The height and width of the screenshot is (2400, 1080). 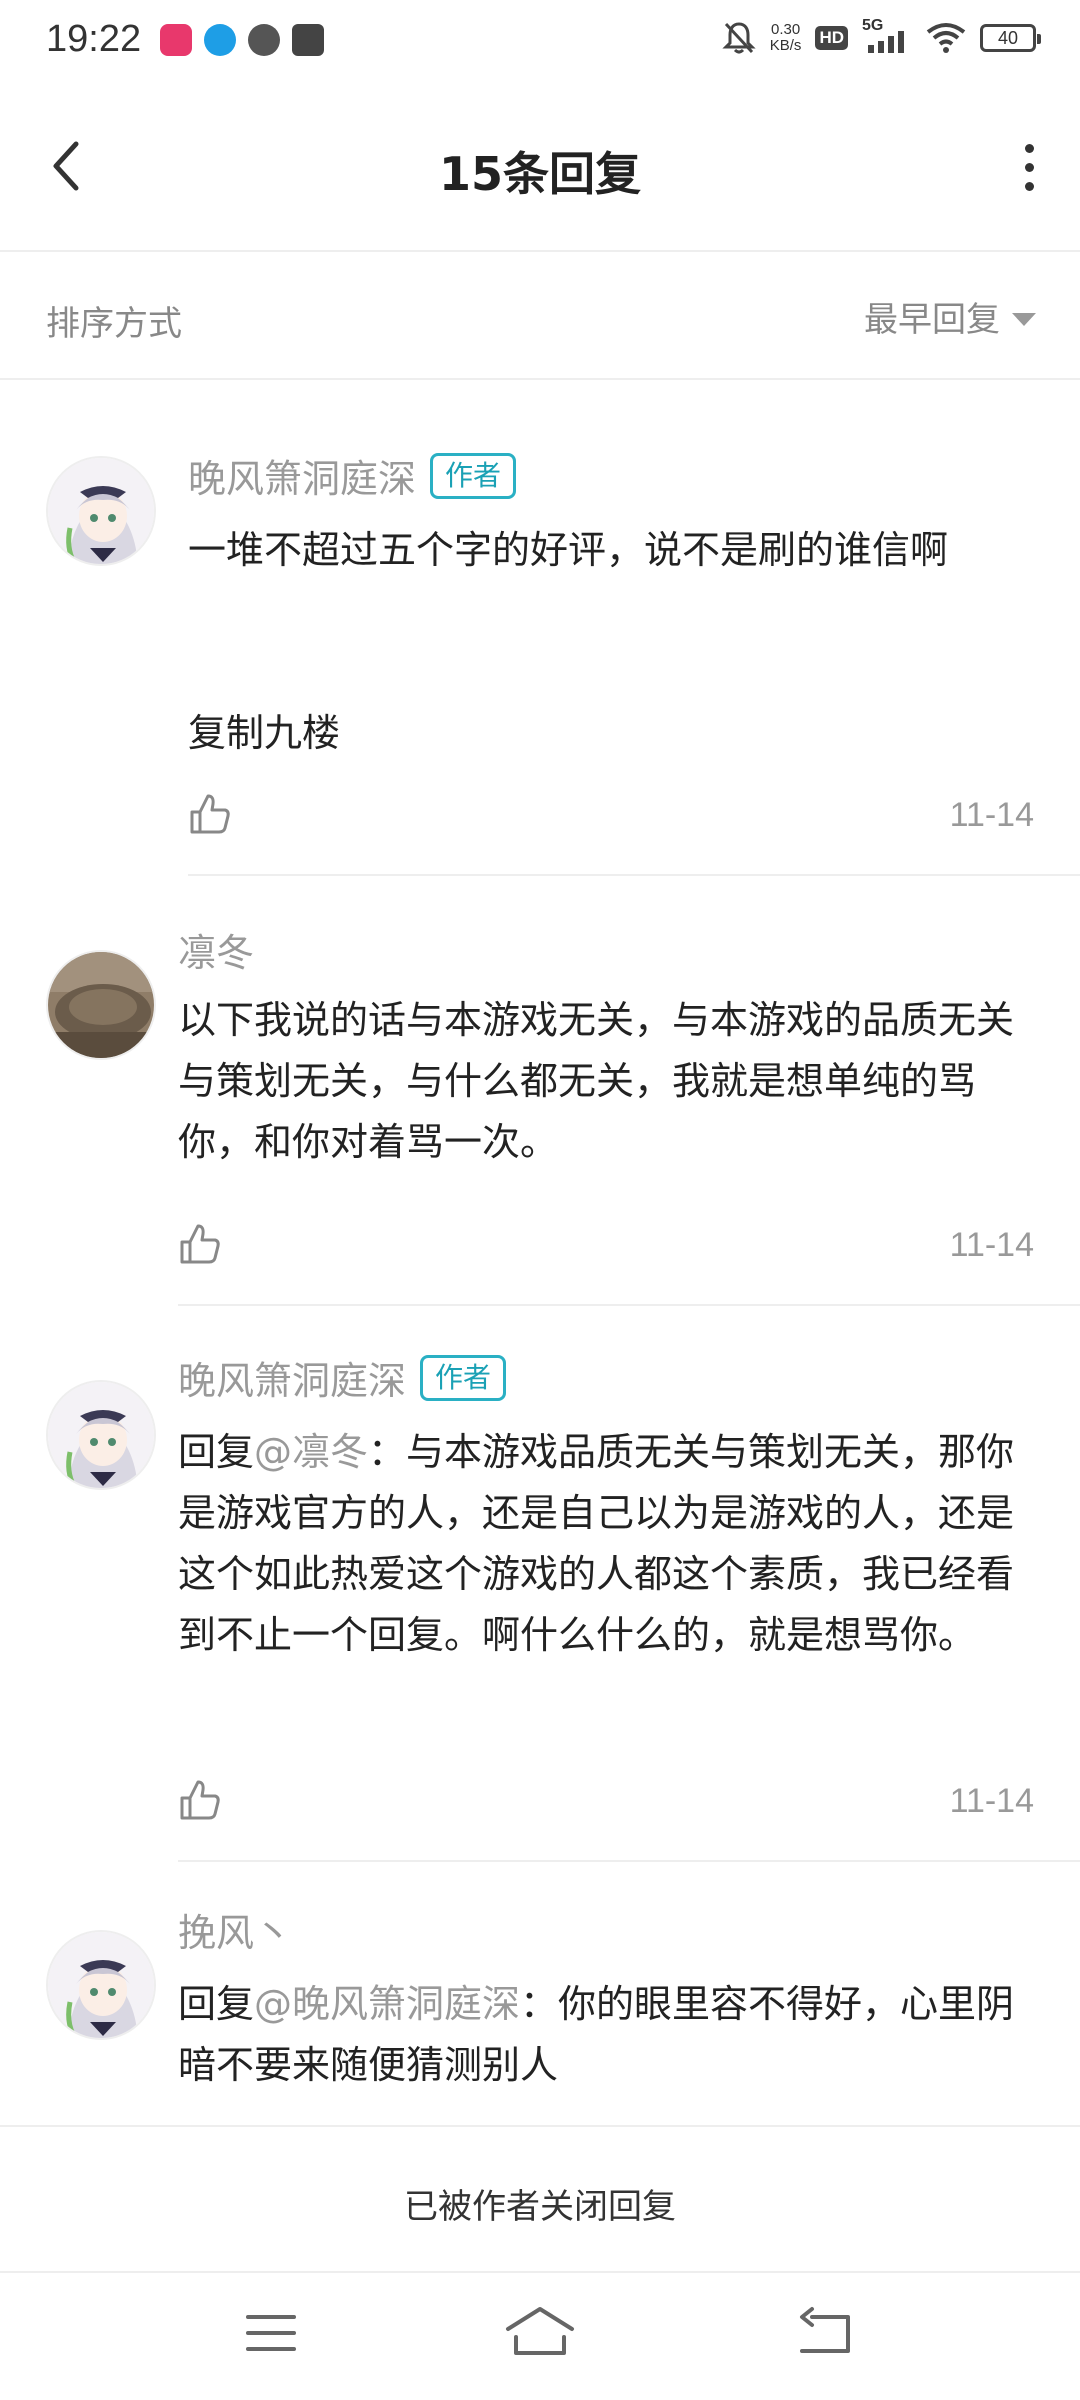 What do you see at coordinates (1024, 319) in the screenshot?
I see `caret-down-icon` at bounding box center [1024, 319].